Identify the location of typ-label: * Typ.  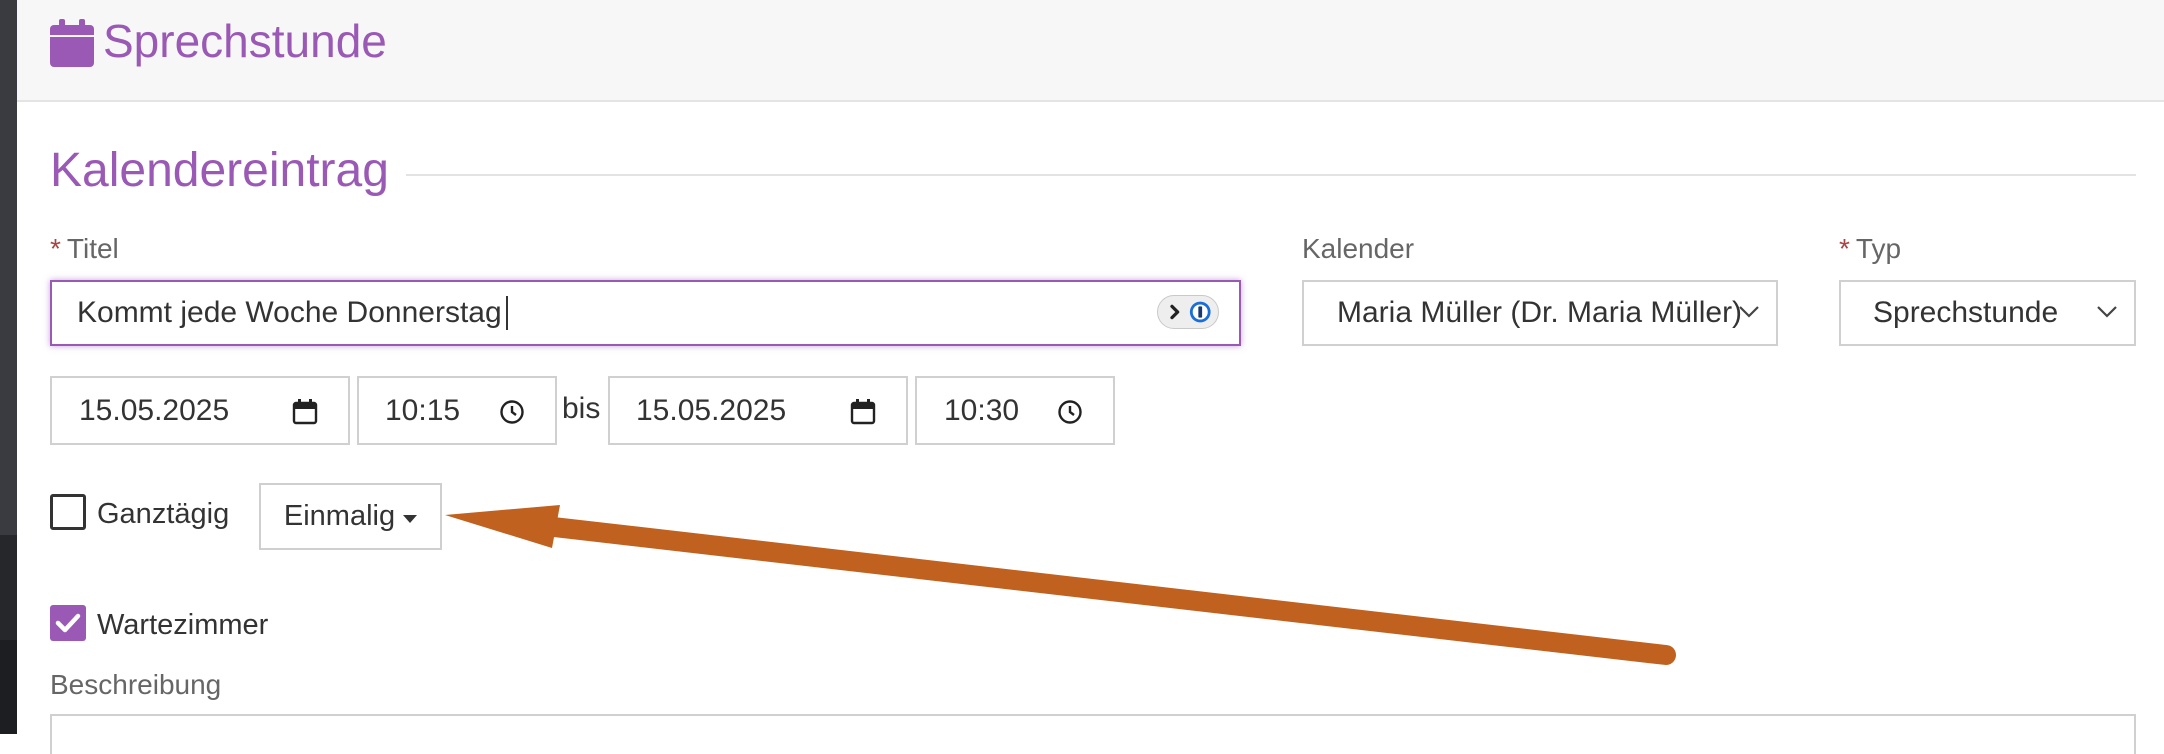
(1870, 249).